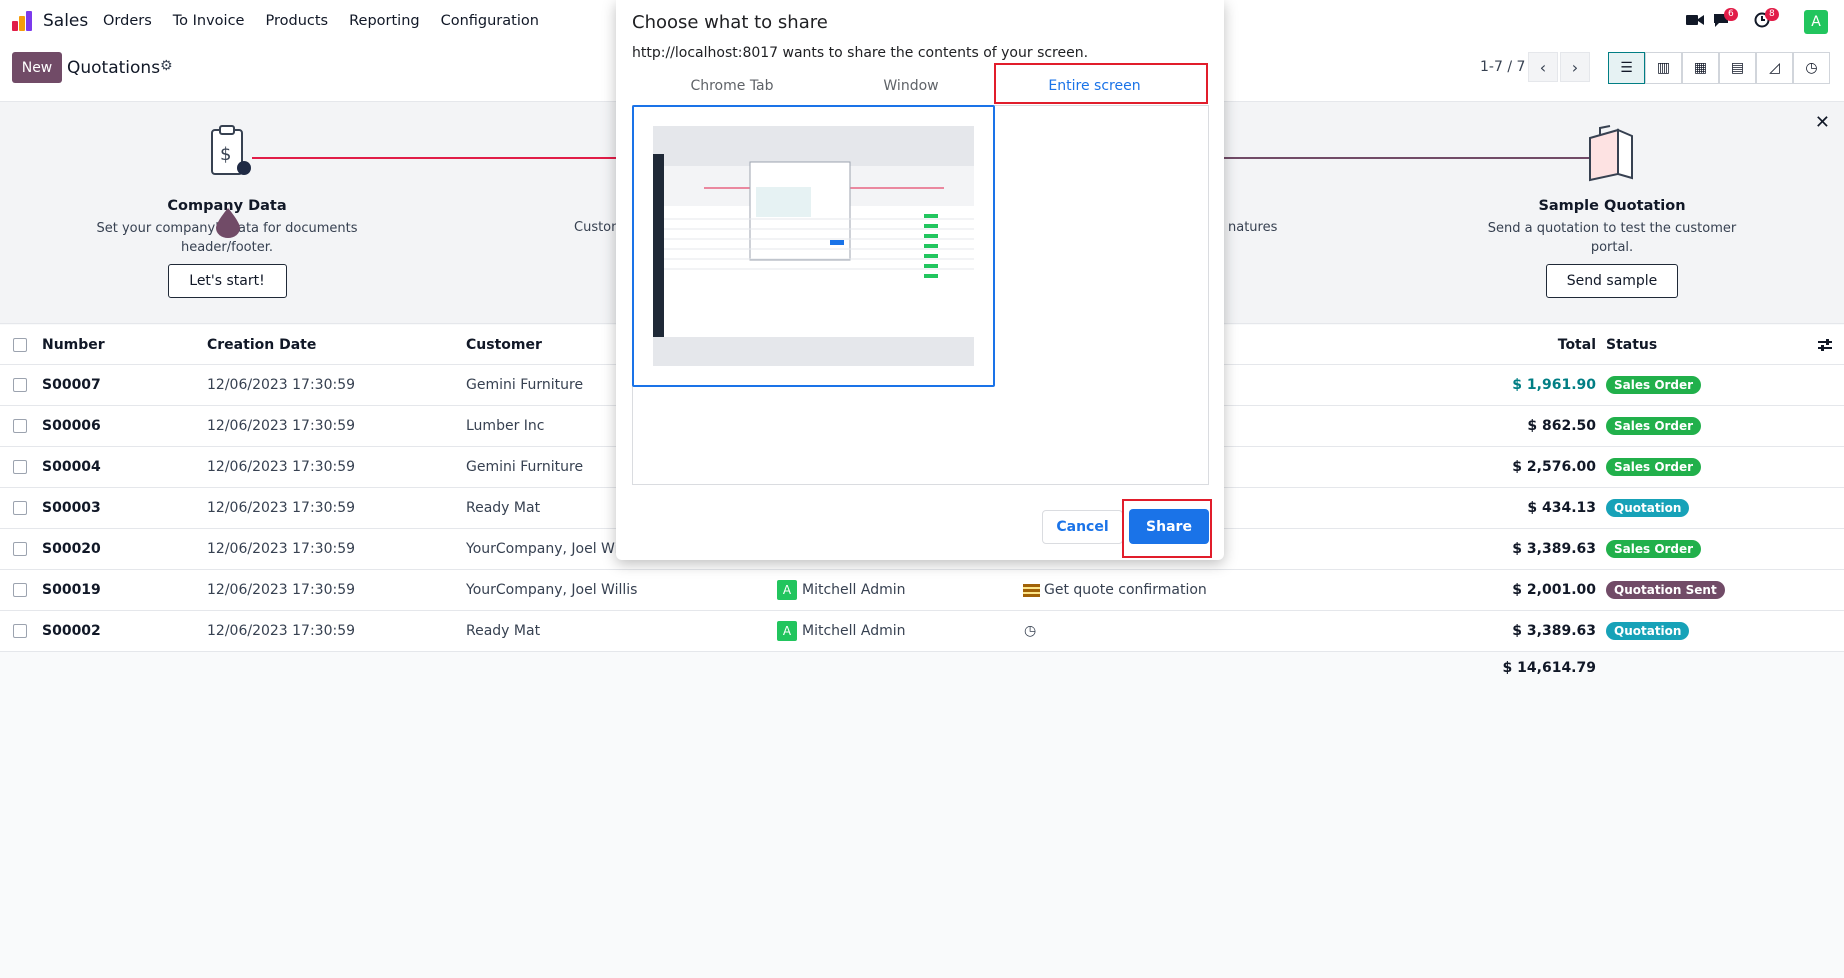 The width and height of the screenshot is (1844, 978). Describe the element at coordinates (209, 21) in the screenshot. I see `menu-to-invoice: To Invoice` at that location.